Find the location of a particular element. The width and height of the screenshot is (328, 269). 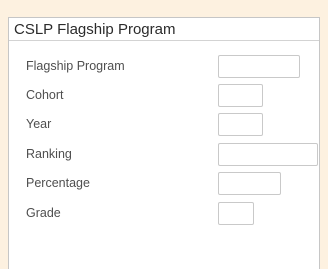

form-row-year: Year is located at coordinates (164, 125).